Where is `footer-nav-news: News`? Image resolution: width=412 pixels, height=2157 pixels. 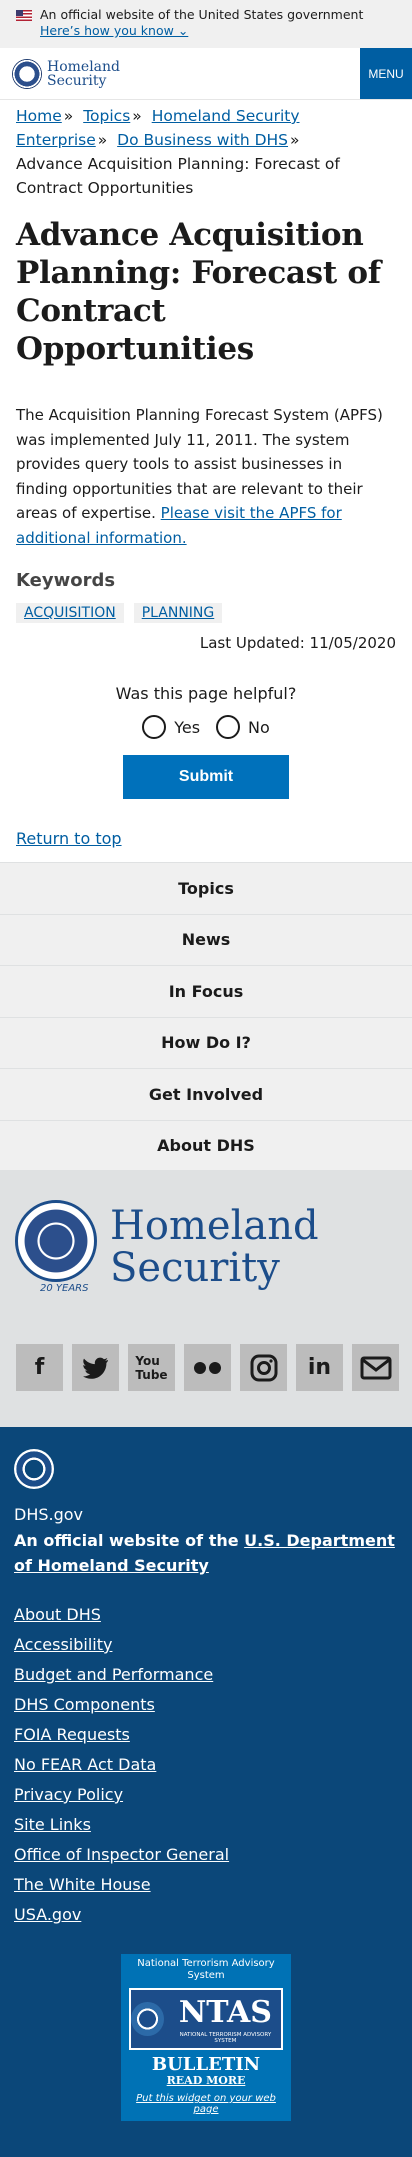 footer-nav-news: News is located at coordinates (206, 939).